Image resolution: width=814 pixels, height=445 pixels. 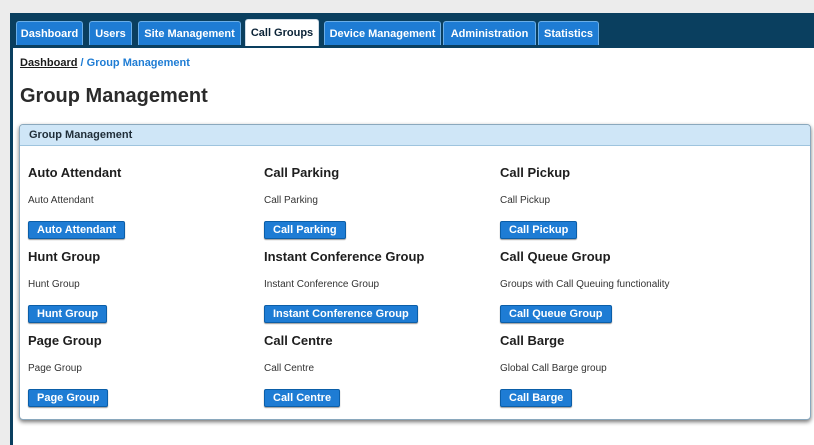 I want to click on call-queue-group-button: Call Queue Group, so click(x=556, y=314).